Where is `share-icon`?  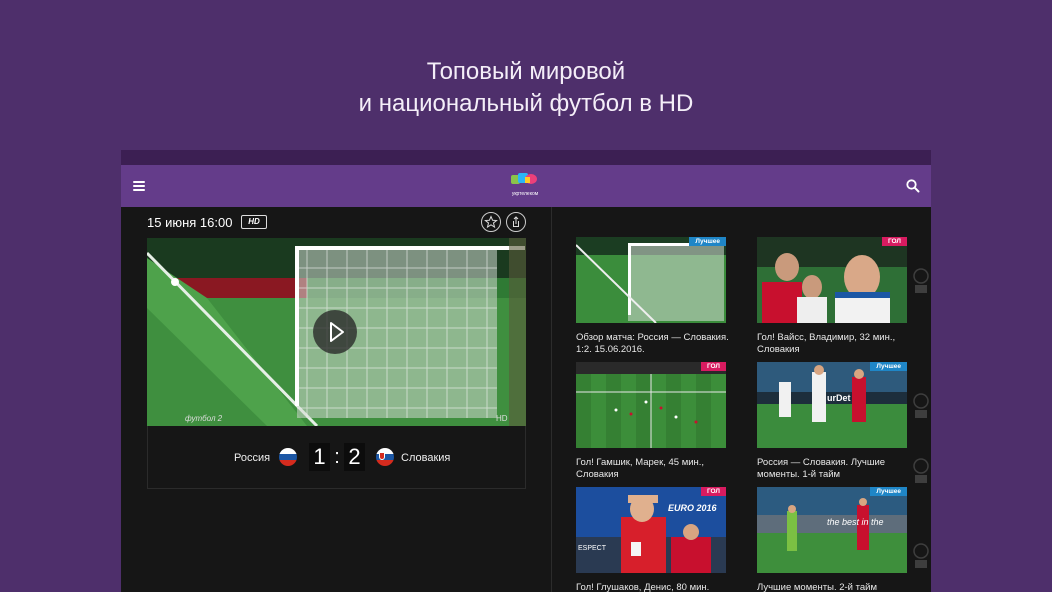 share-icon is located at coordinates (516, 222).